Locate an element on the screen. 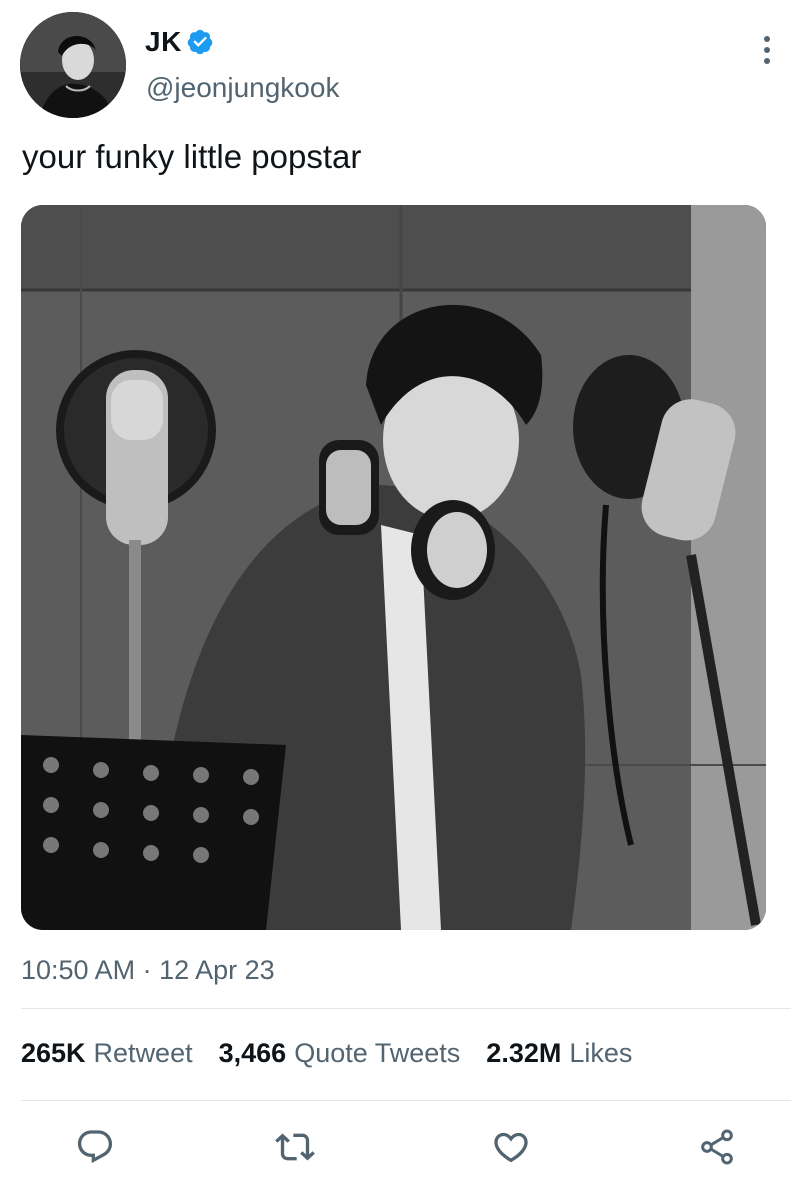  author-name: JK is located at coordinates (163, 42).